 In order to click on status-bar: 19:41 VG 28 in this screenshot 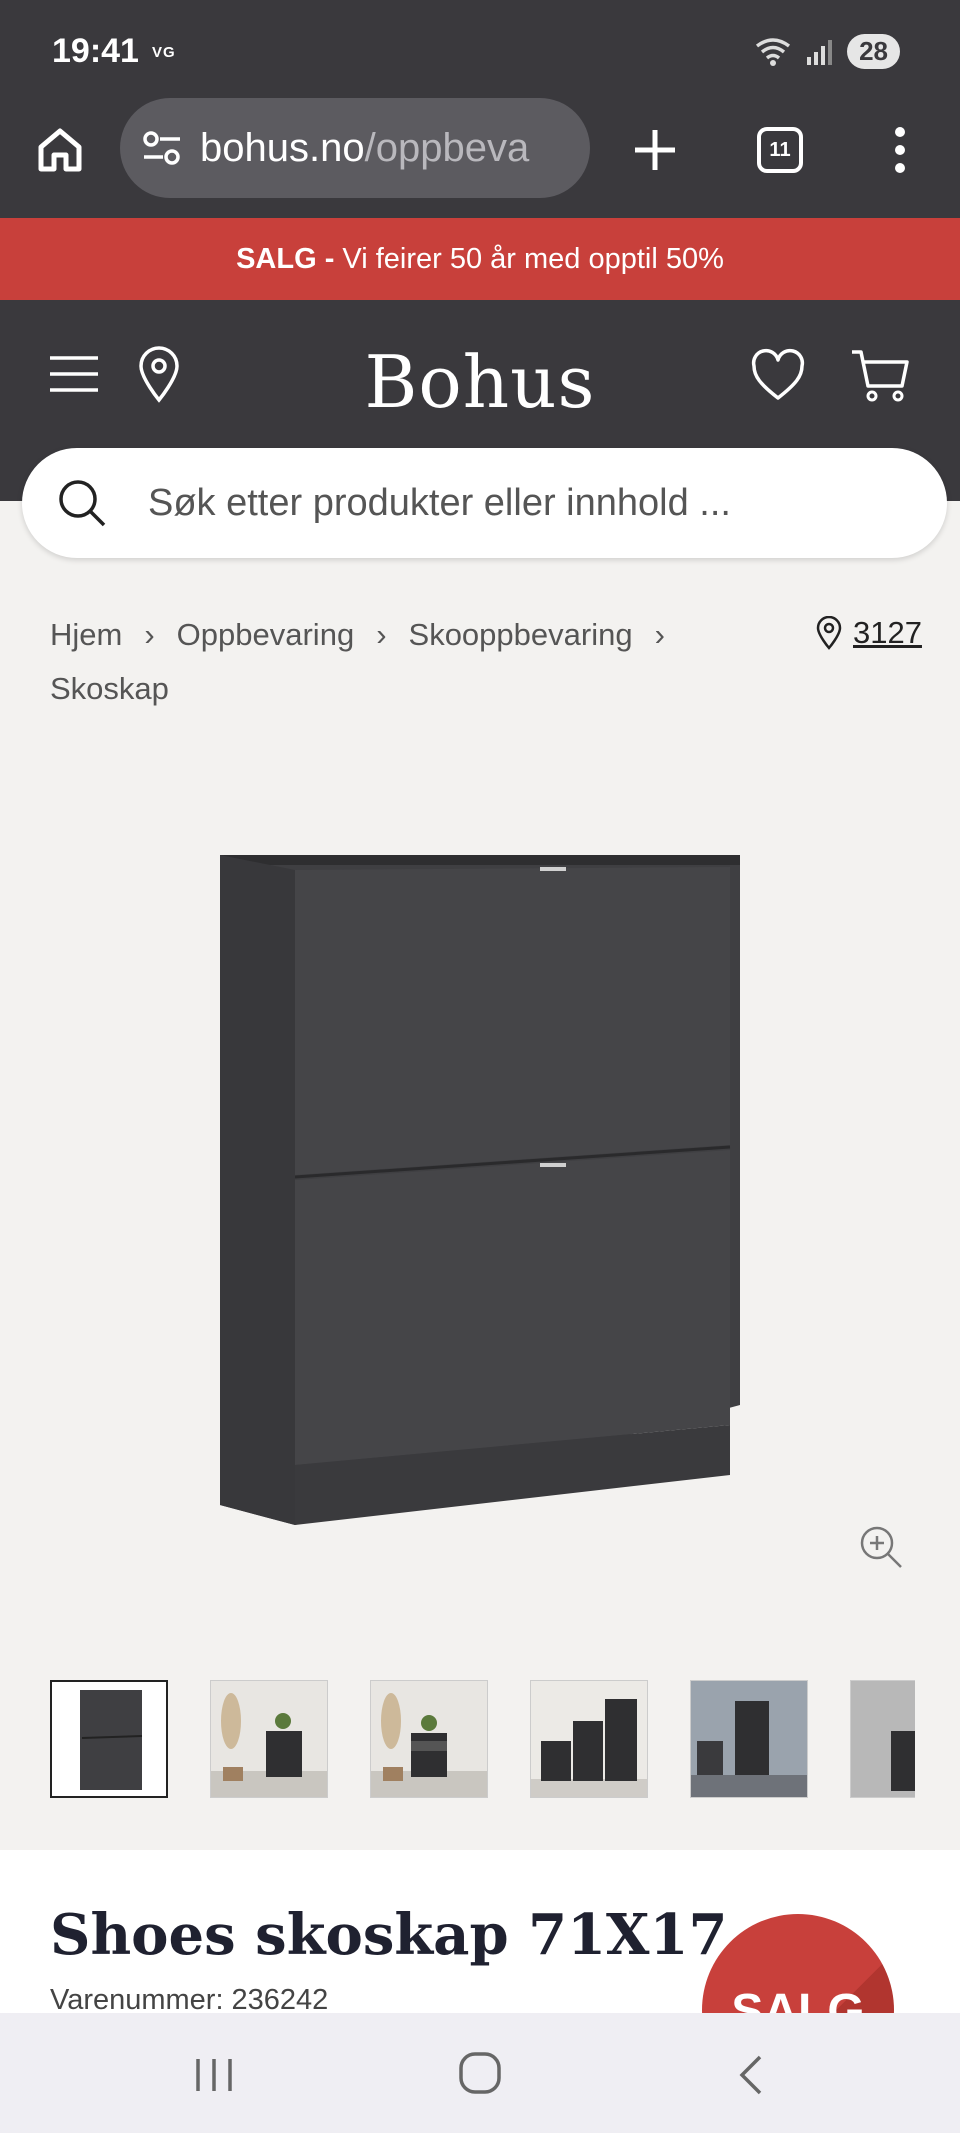, I will do `click(480, 50)`.